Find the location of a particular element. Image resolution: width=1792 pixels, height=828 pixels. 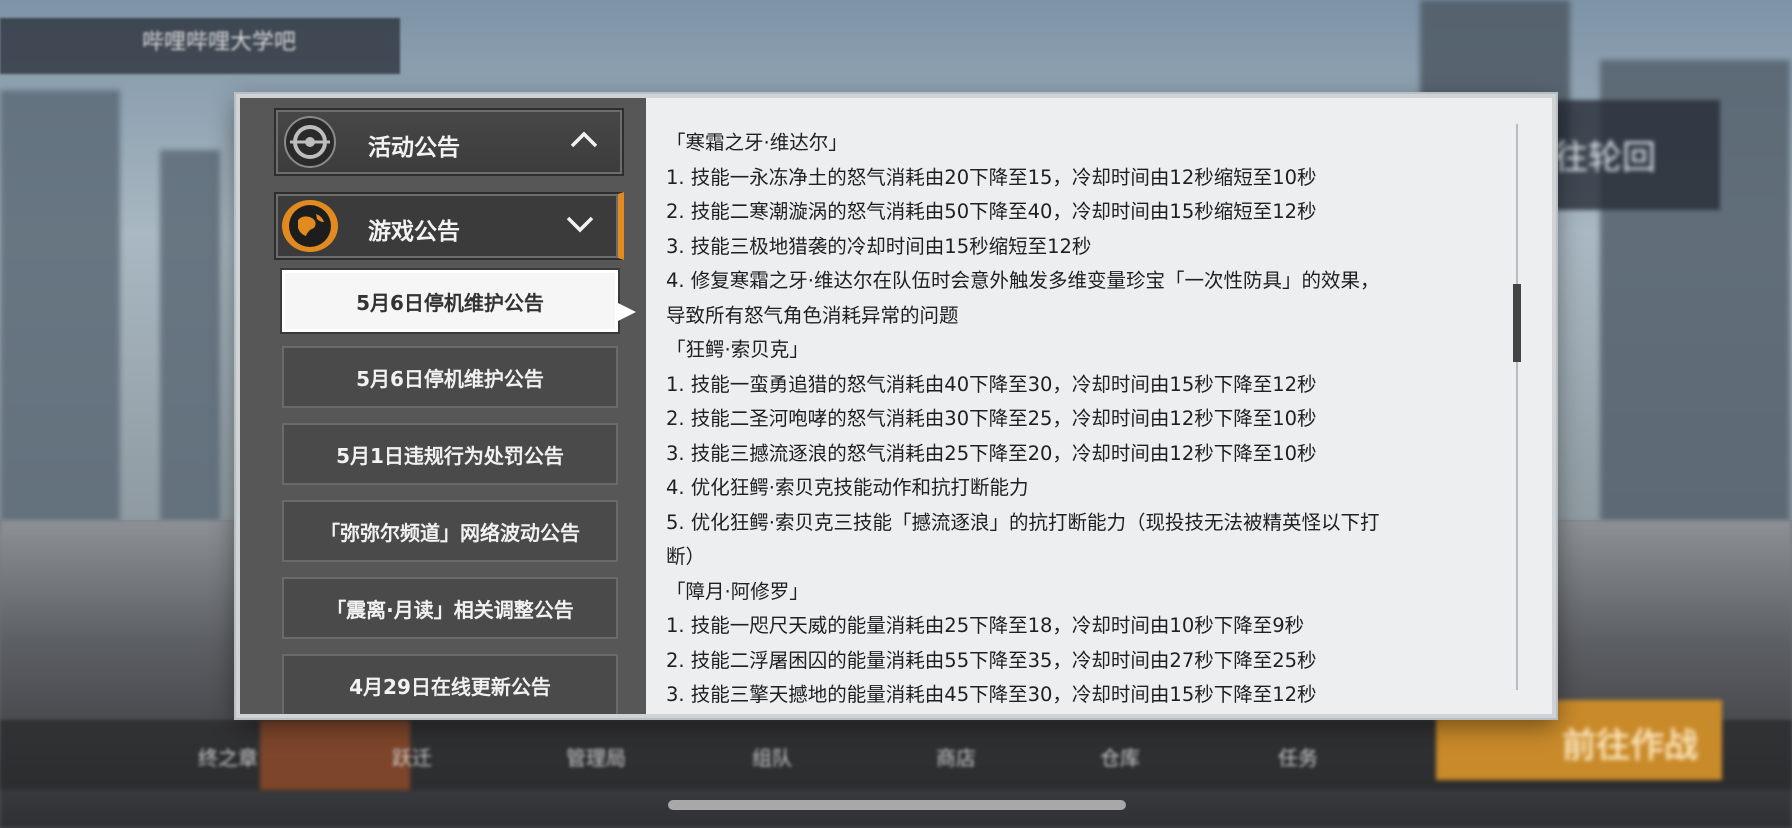

bottom-nav-item: 商店 is located at coordinates (956, 756).